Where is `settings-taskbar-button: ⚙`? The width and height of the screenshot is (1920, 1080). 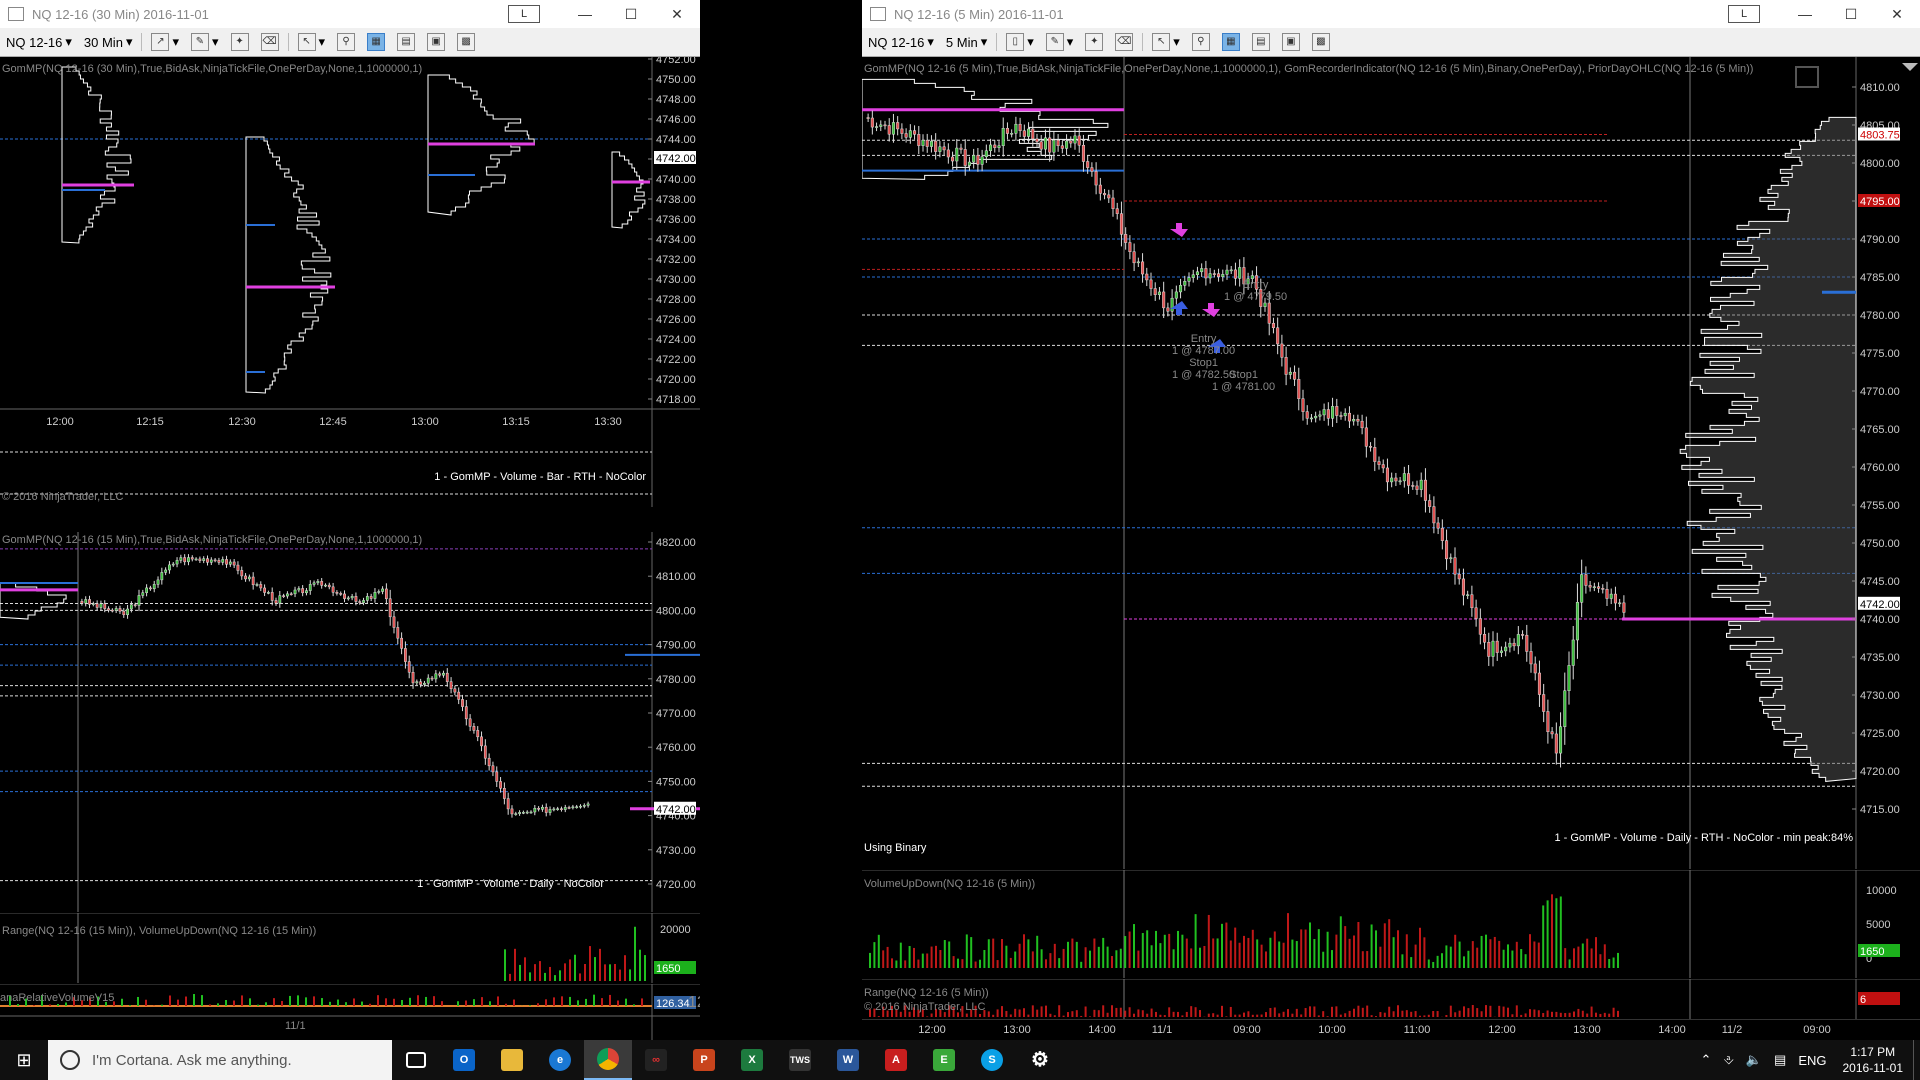
settings-taskbar-button: ⚙ is located at coordinates (1040, 1060).